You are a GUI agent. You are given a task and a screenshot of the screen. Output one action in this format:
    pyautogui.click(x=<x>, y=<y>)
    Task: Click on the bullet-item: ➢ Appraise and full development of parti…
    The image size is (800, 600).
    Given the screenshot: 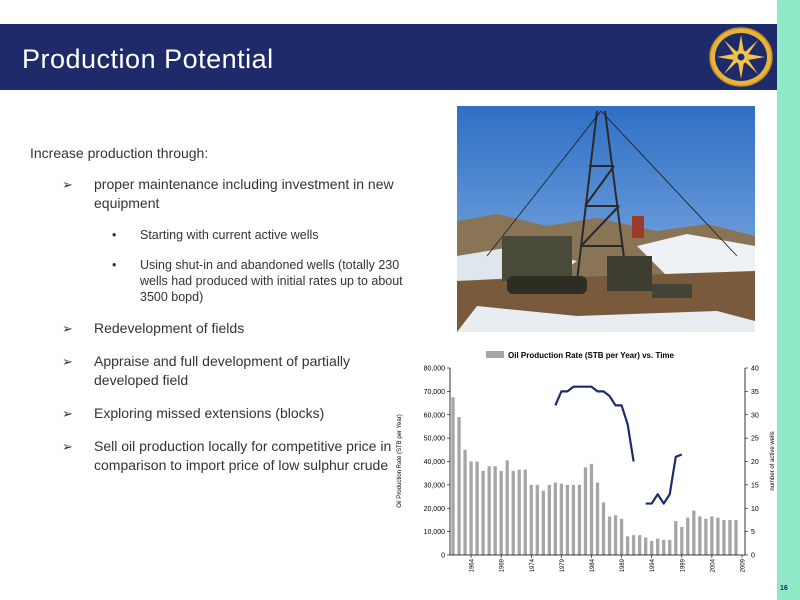 What is the action you would take?
    pyautogui.click(x=220, y=371)
    